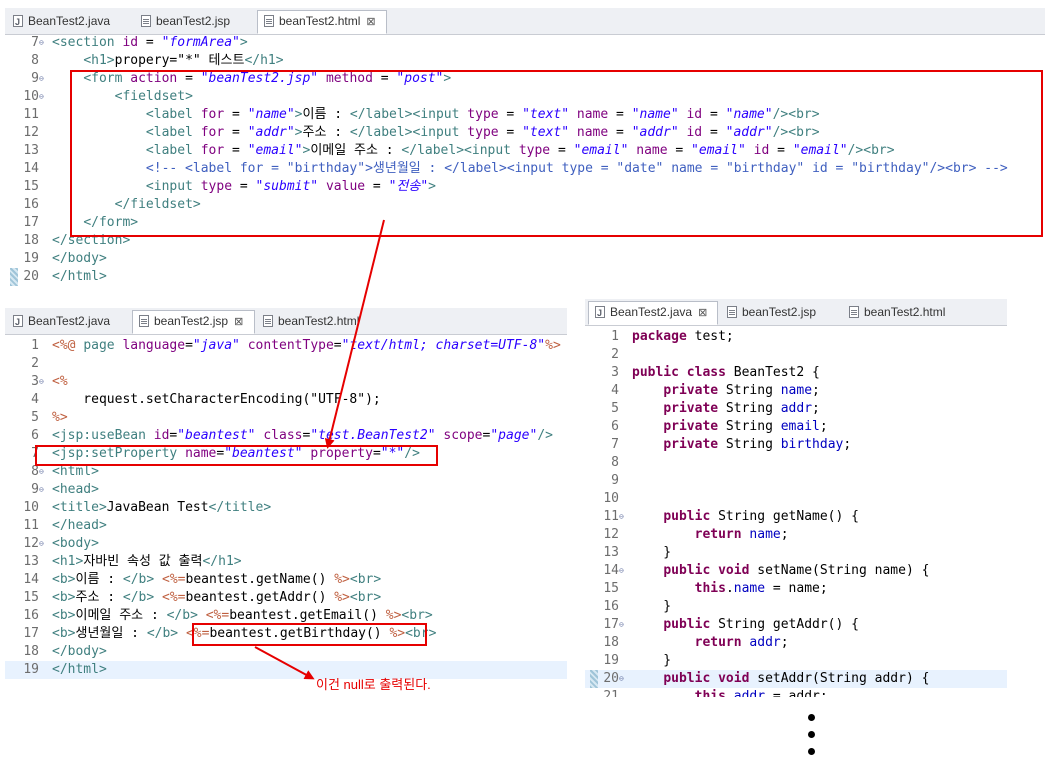 Image resolution: width=1045 pixels, height=771 pixels. I want to click on code-line: 5 private String addr;, so click(796, 409).